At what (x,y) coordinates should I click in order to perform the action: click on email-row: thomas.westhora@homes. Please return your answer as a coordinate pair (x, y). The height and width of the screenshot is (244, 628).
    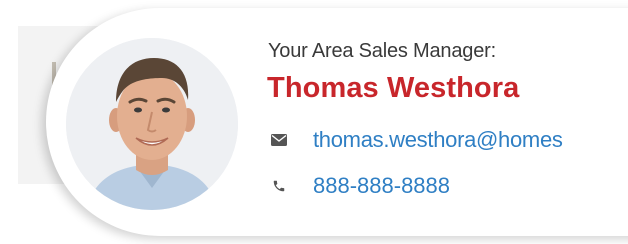
    Looking at the image, I should click on (416, 140).